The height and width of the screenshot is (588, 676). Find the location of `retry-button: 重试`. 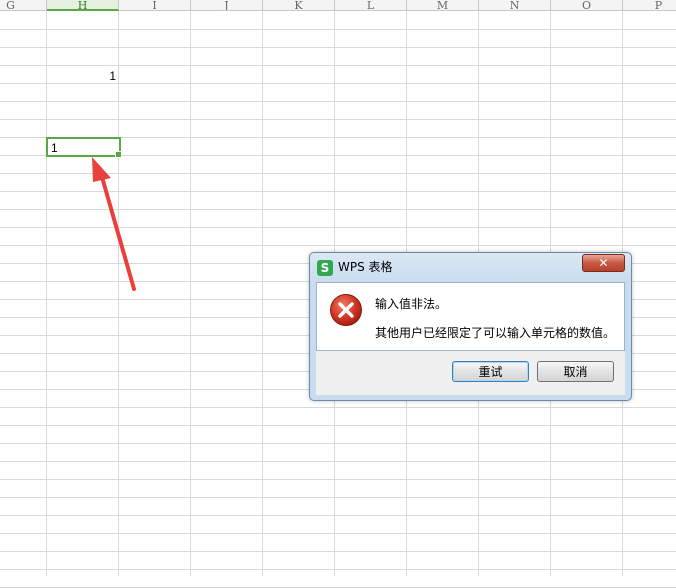

retry-button: 重试 is located at coordinates (490, 371).